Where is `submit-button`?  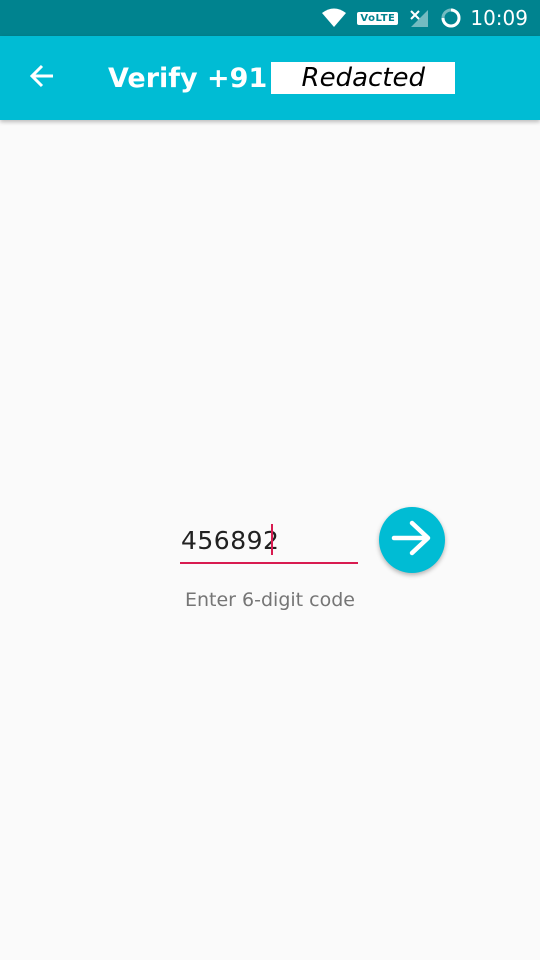
submit-button is located at coordinates (412, 540).